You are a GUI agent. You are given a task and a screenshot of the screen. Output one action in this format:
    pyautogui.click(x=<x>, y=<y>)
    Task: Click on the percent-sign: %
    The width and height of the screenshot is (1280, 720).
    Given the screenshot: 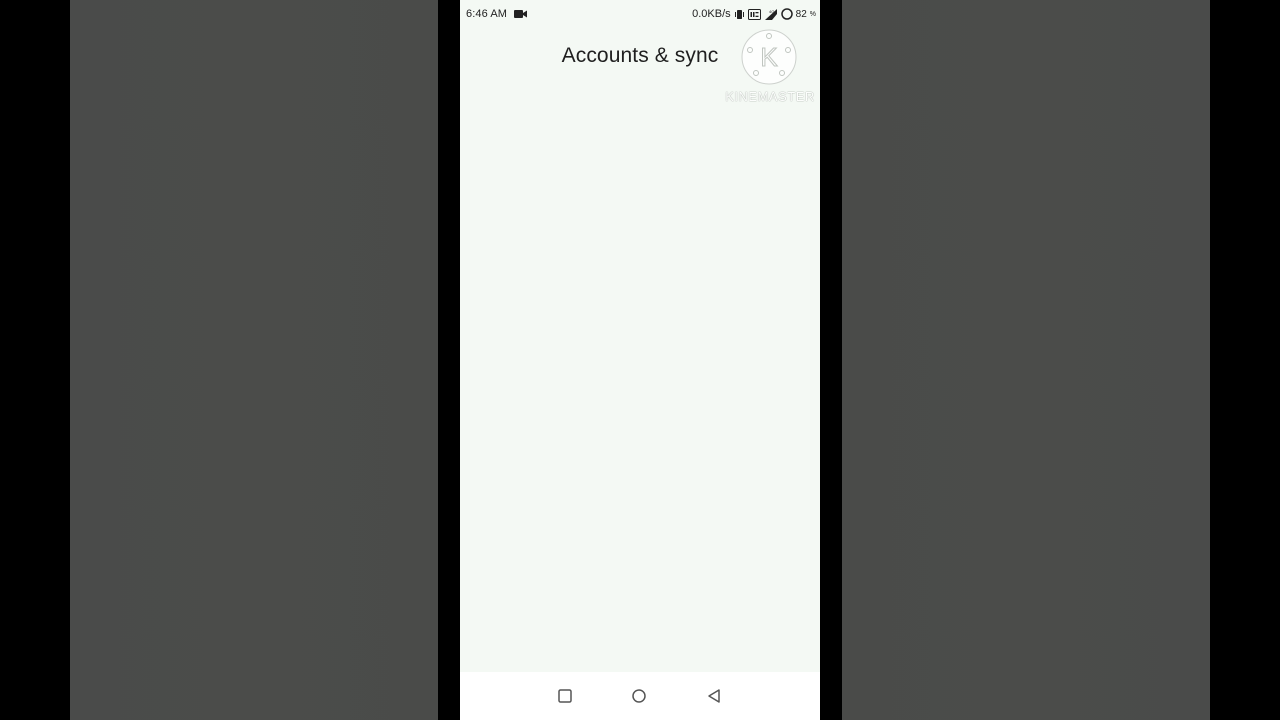 What is the action you would take?
    pyautogui.click(x=812, y=14)
    